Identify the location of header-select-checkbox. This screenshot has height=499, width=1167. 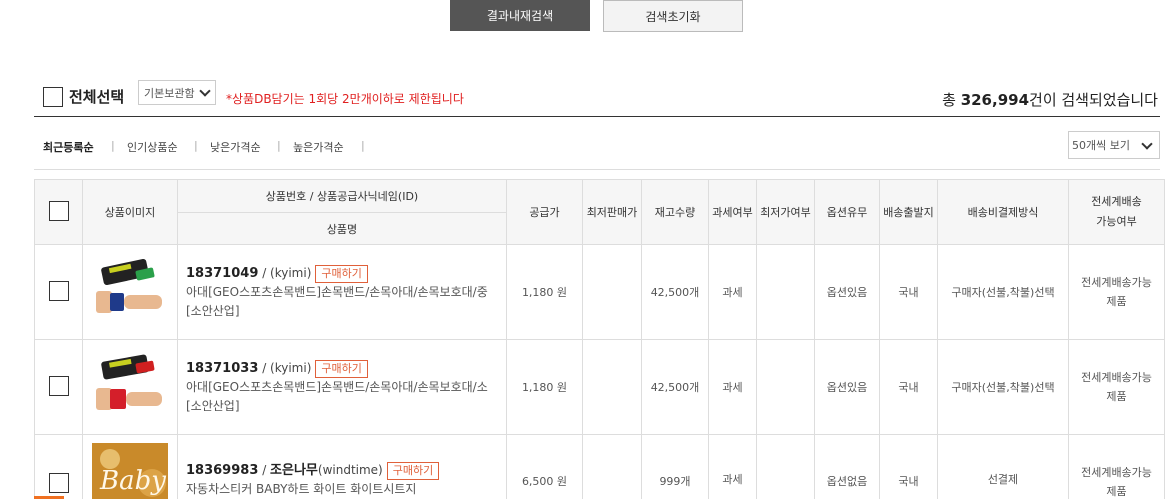
(58, 210).